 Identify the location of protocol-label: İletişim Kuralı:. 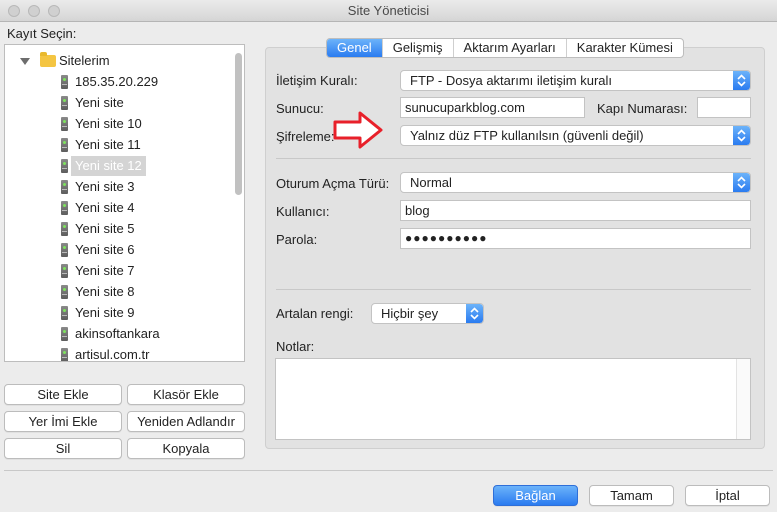
(317, 80).